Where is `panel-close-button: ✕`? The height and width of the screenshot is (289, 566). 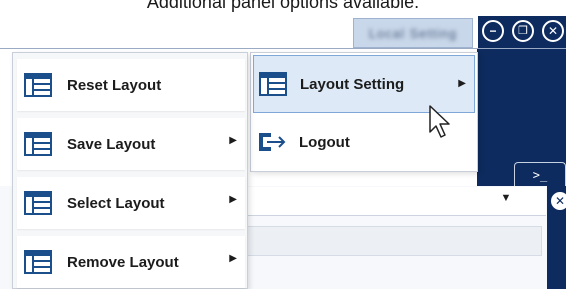
panel-close-button: ✕ is located at coordinates (557, 201).